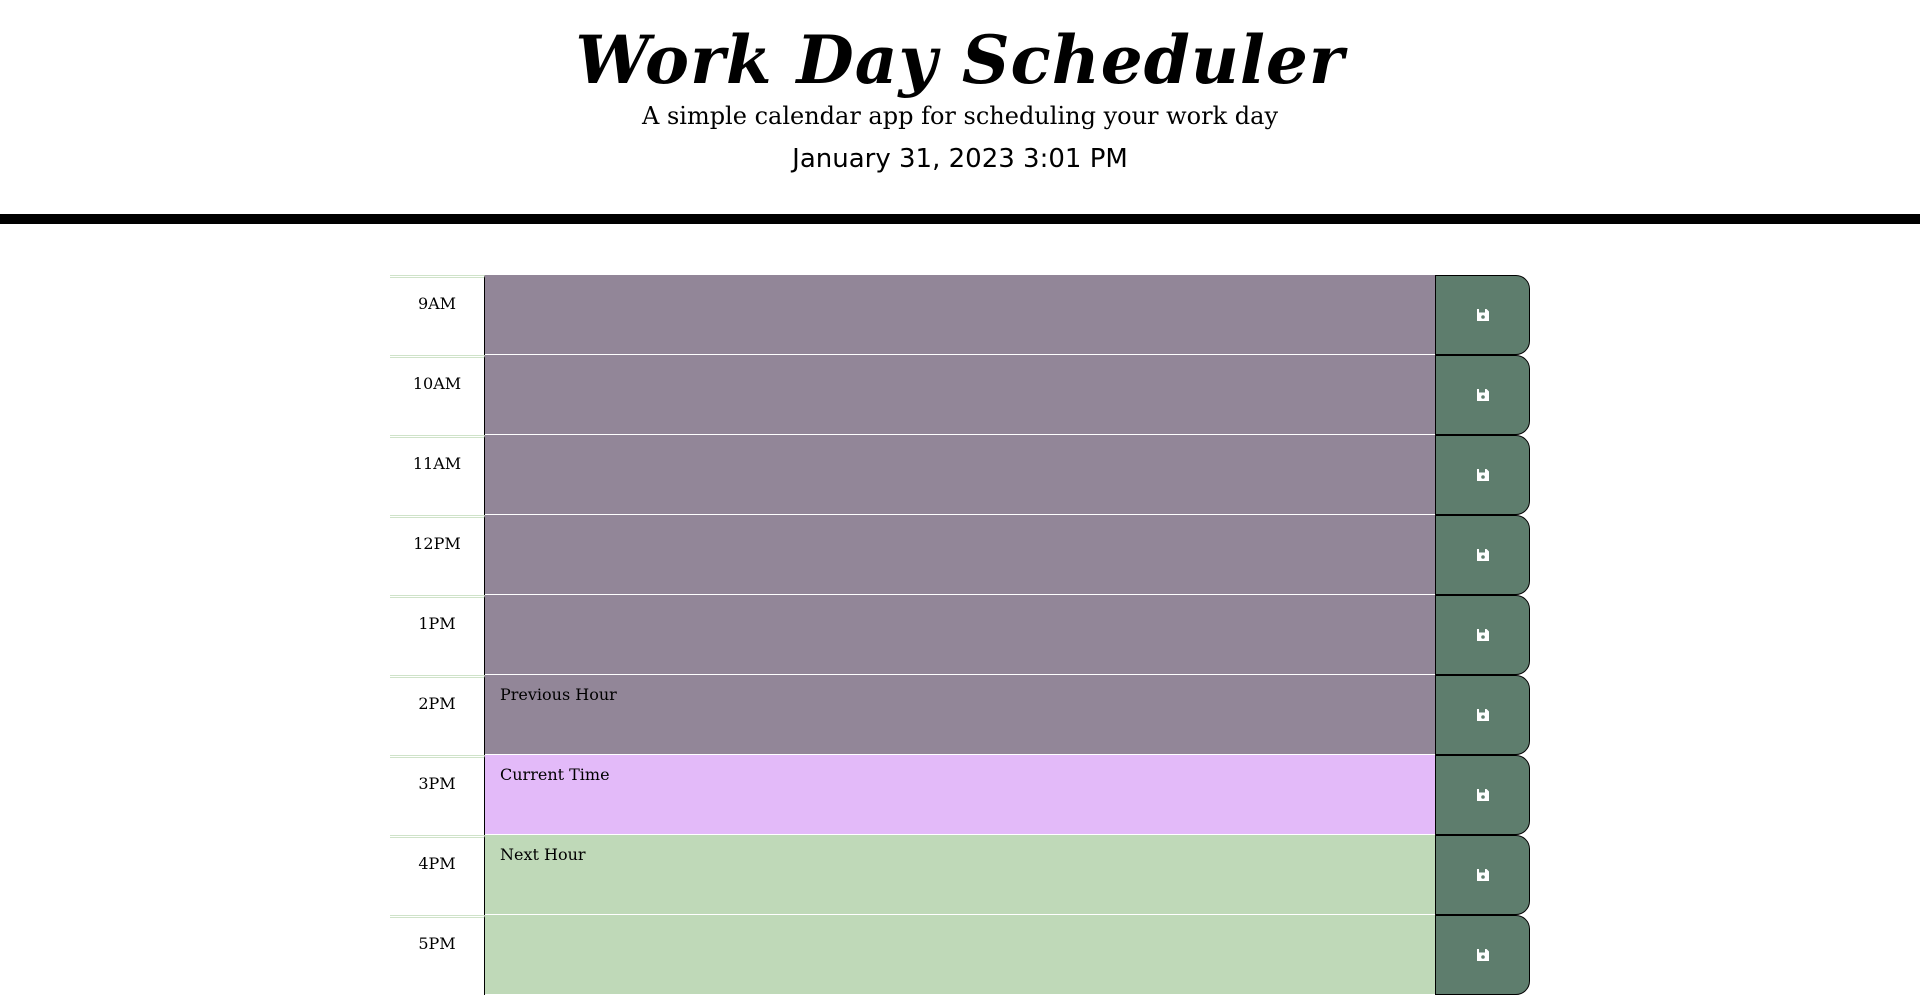  I want to click on event-description-input: Previous Hour, so click(960, 715).